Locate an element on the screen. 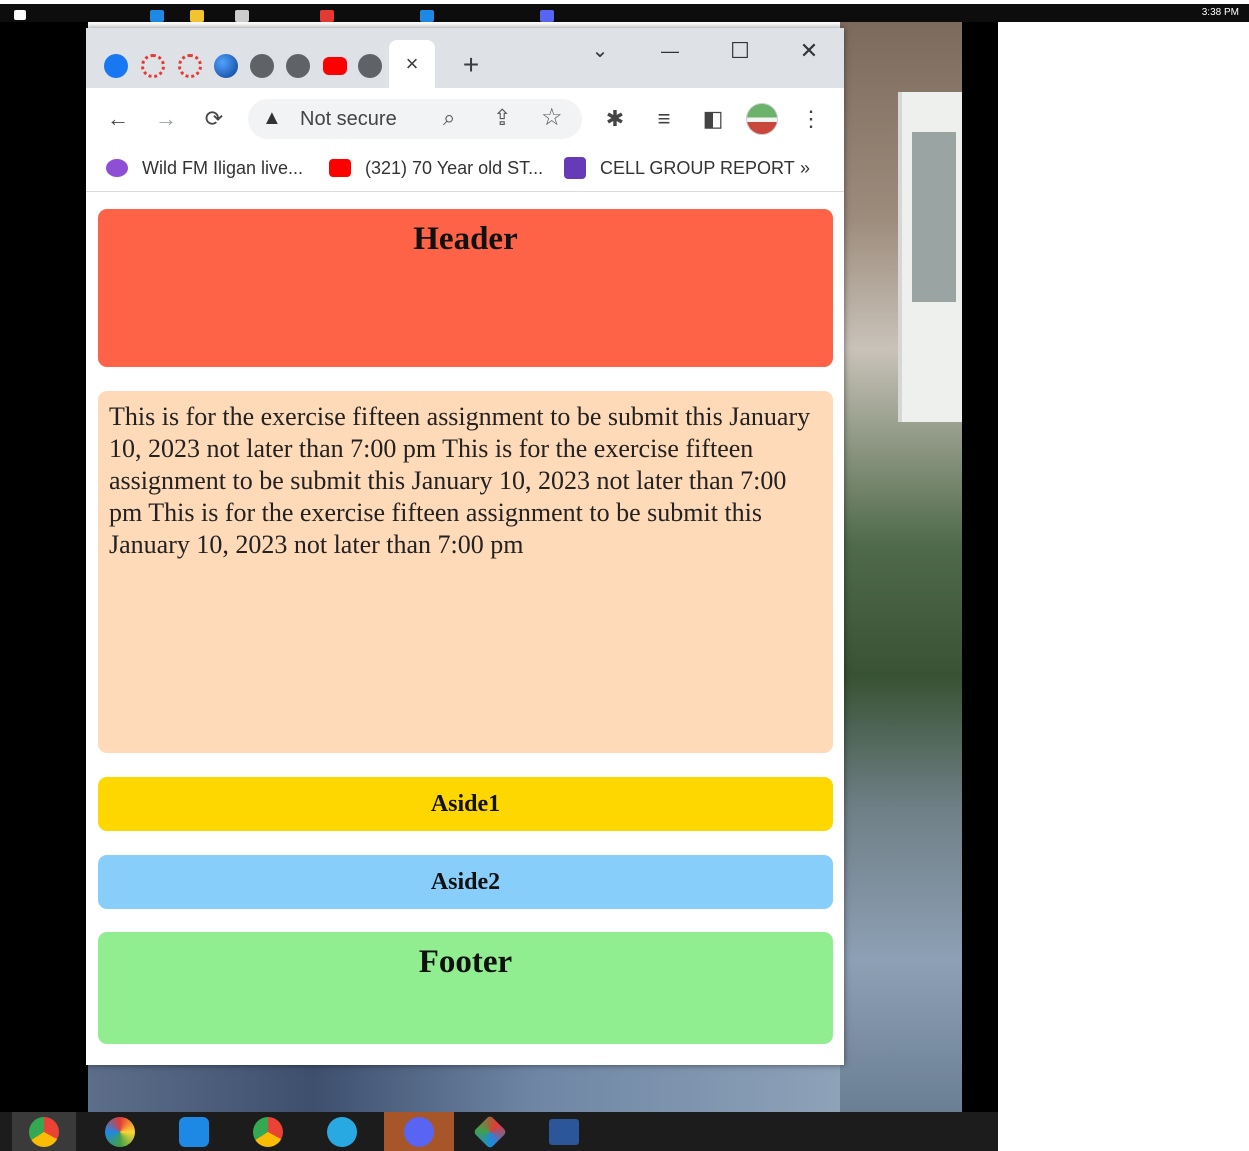 The height and width of the screenshot is (1151, 1249). aside2-section: Aside2 is located at coordinates (465, 882).